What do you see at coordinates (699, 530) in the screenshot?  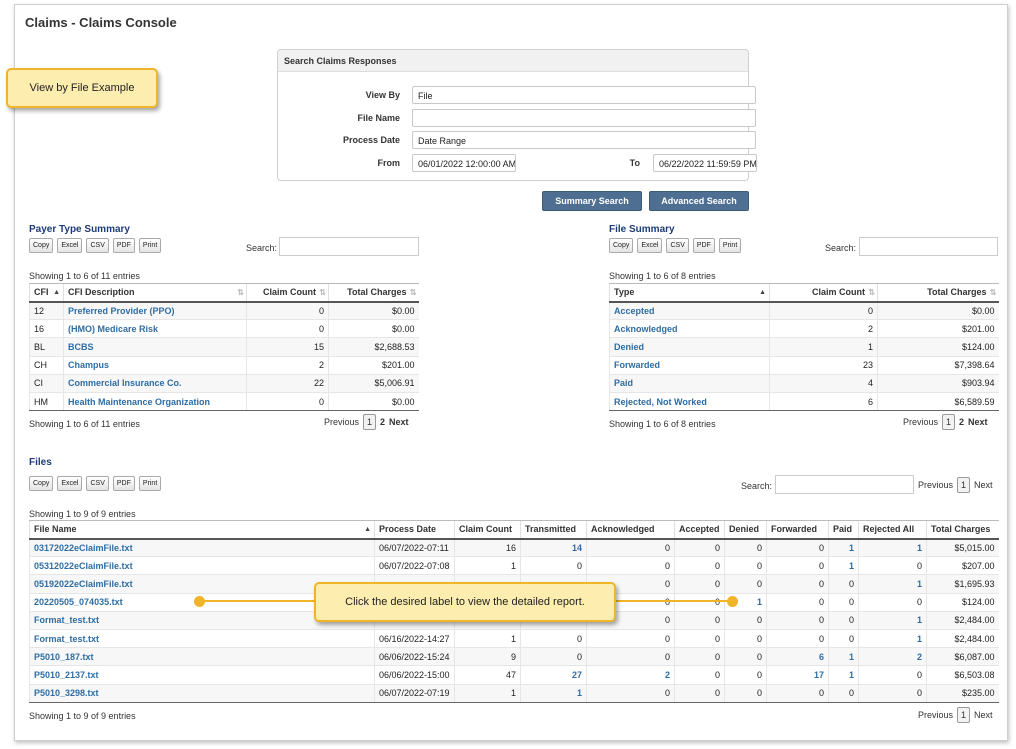 I see `col-header-accepted: Accepted` at bounding box center [699, 530].